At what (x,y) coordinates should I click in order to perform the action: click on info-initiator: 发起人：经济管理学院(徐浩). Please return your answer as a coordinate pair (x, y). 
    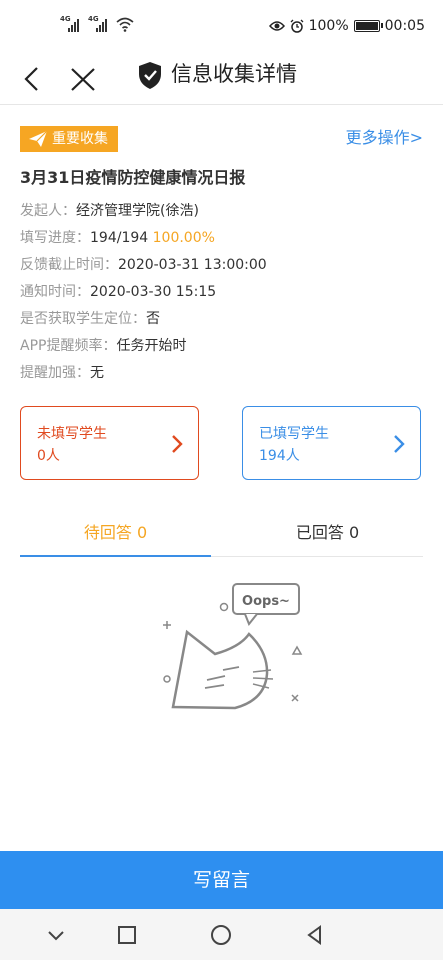
    Looking at the image, I should click on (109, 211).